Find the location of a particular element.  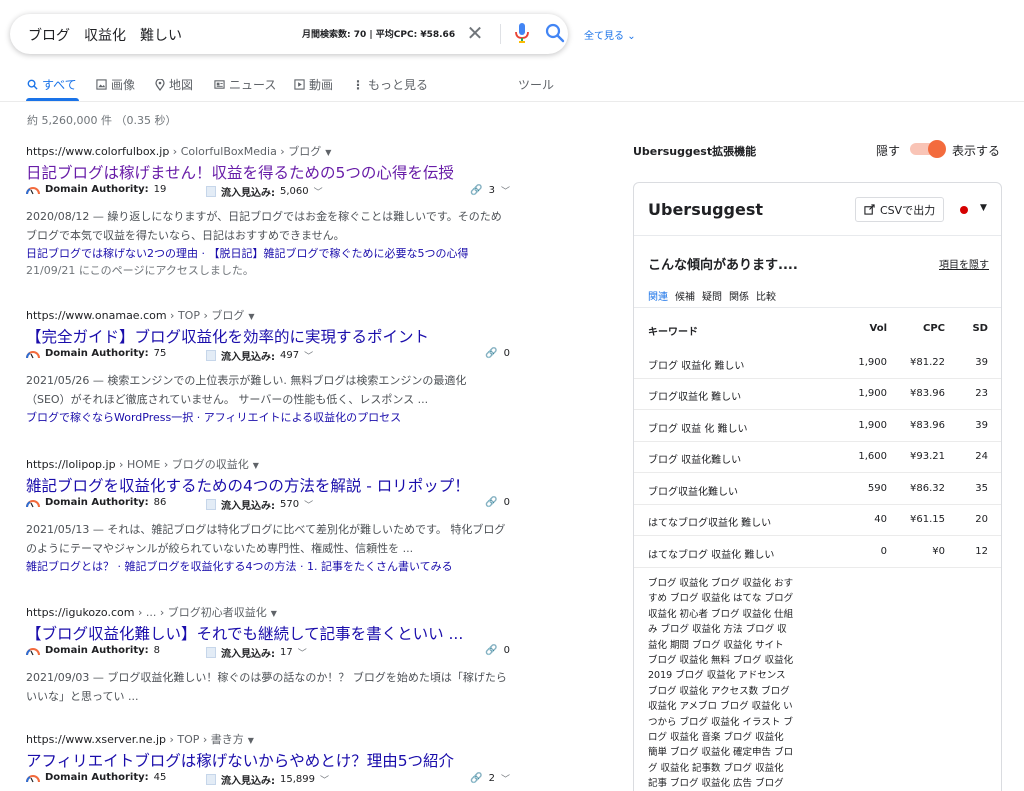

result-domain: https://www.onamae.com is located at coordinates (96, 315).